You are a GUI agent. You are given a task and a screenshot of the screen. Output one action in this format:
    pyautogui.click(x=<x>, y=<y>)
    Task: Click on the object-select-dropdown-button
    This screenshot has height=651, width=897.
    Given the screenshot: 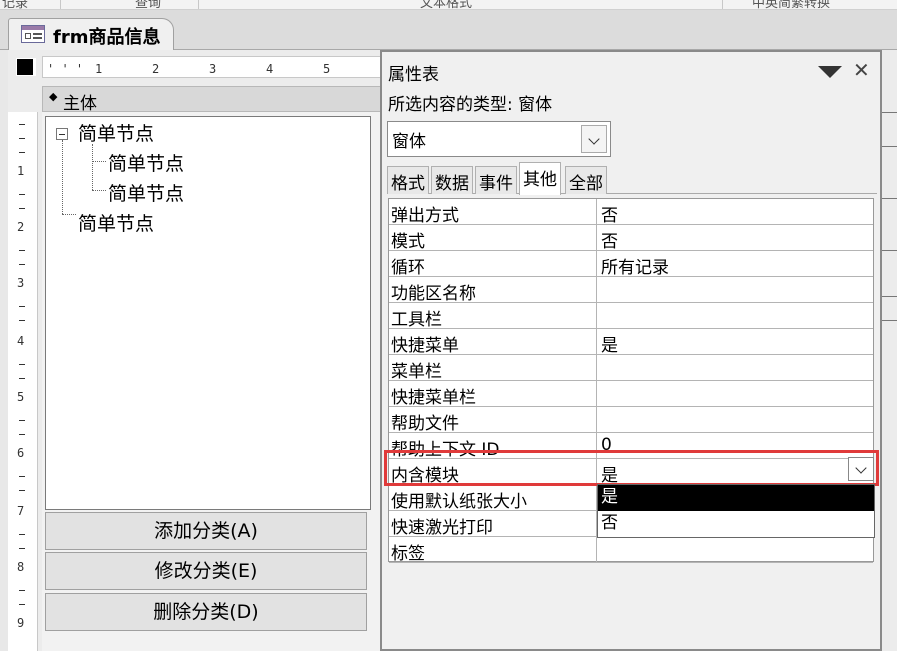 What is the action you would take?
    pyautogui.click(x=594, y=139)
    